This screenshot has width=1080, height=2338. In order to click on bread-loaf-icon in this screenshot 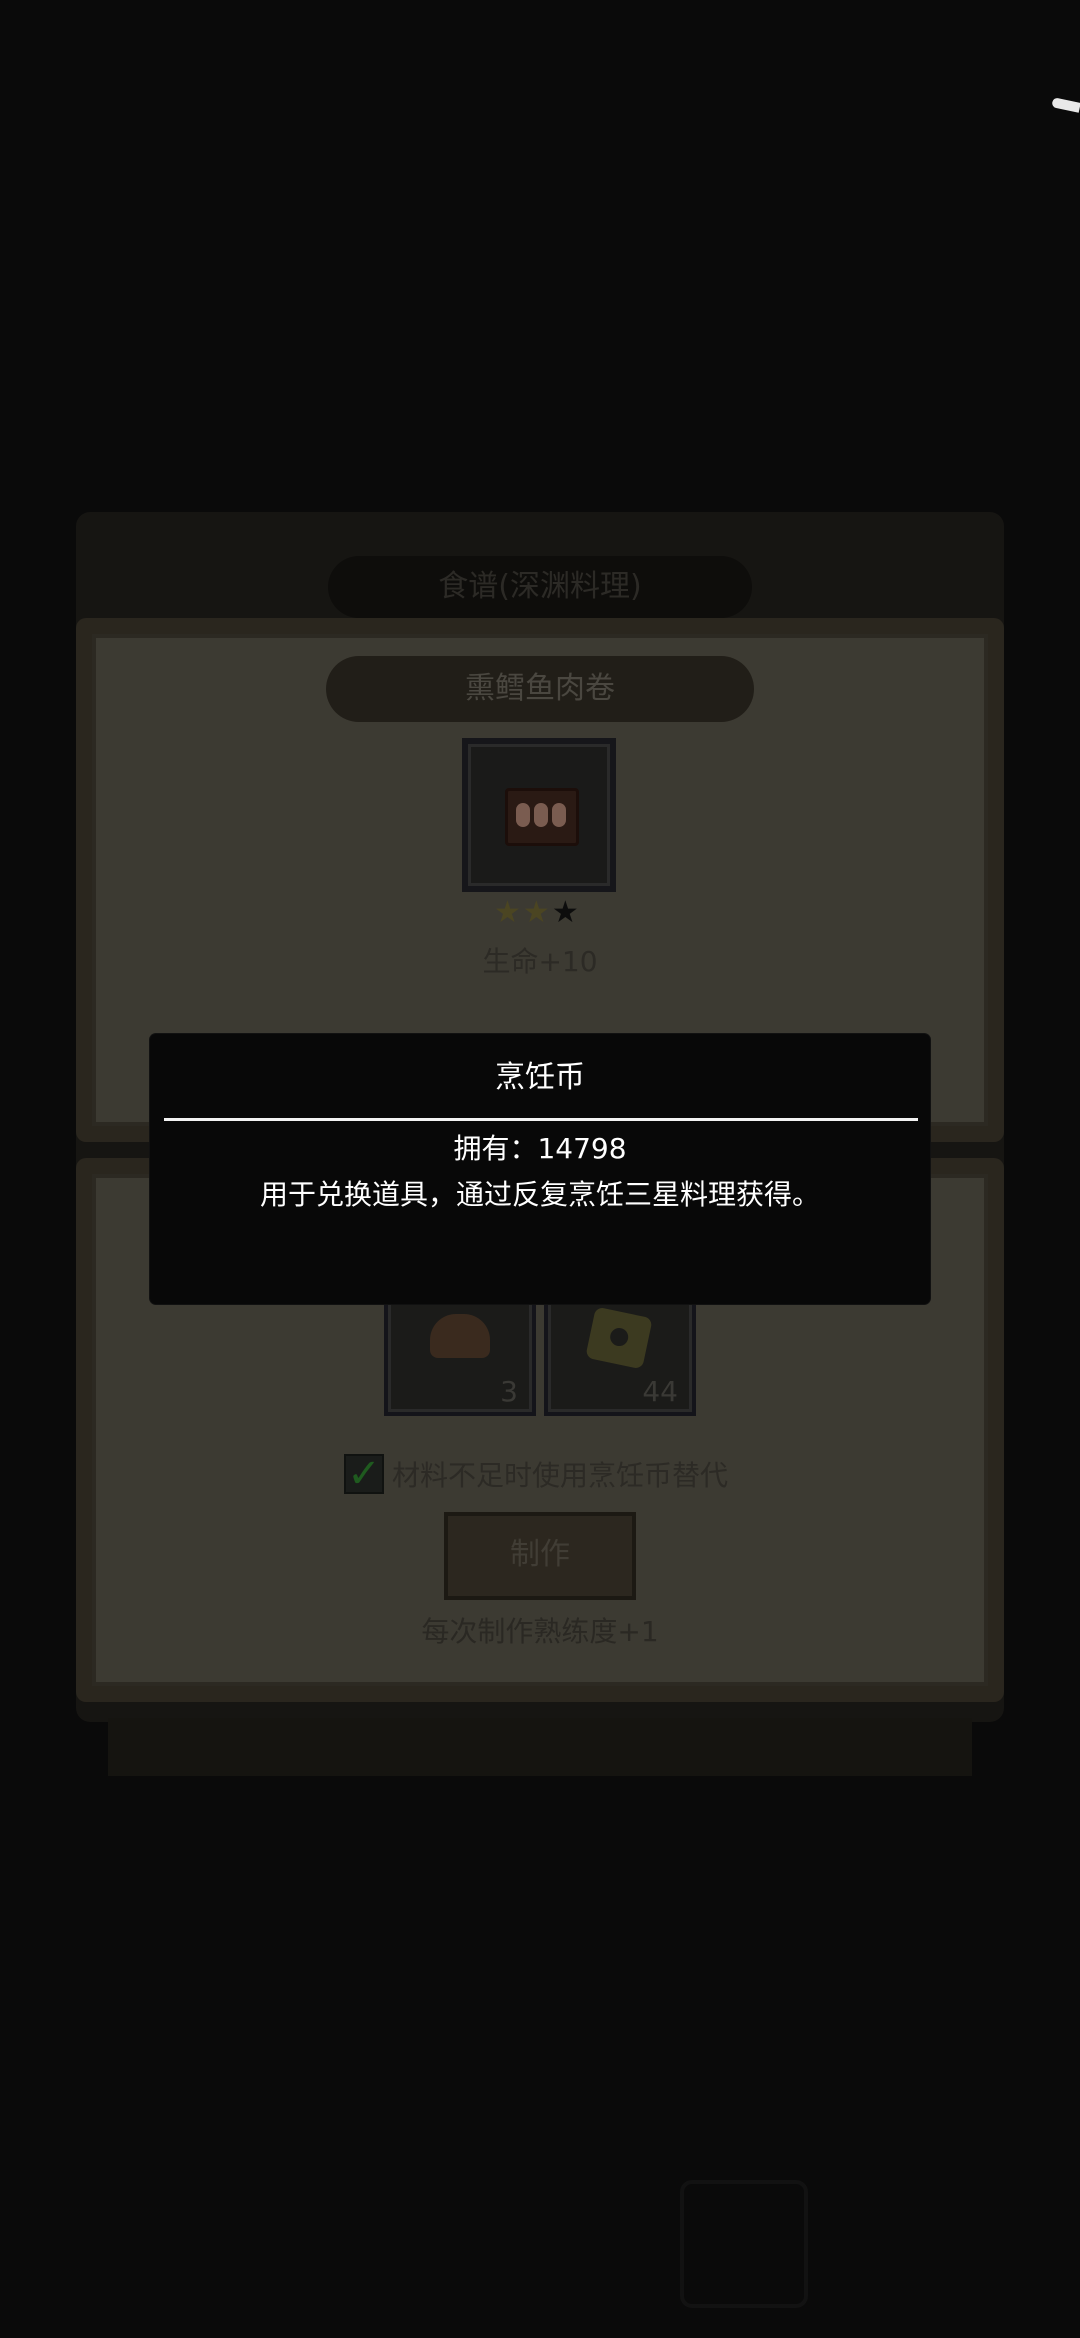, I will do `click(460, 1336)`.